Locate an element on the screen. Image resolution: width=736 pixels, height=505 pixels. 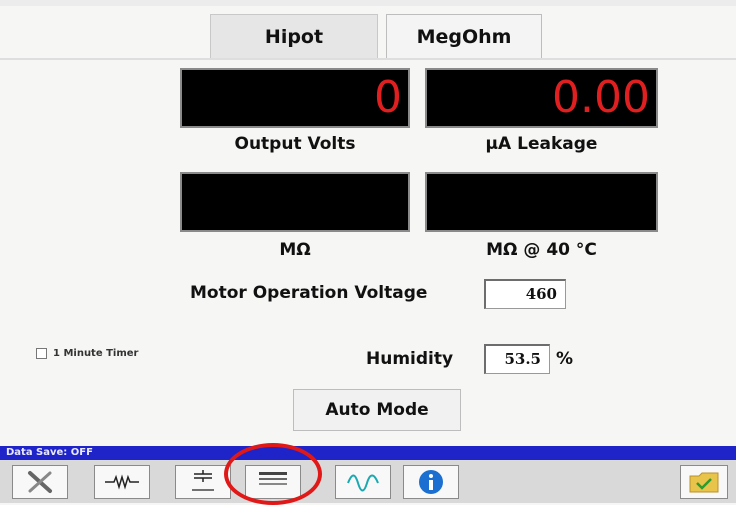
timer-checkbox is located at coordinates (41, 353).